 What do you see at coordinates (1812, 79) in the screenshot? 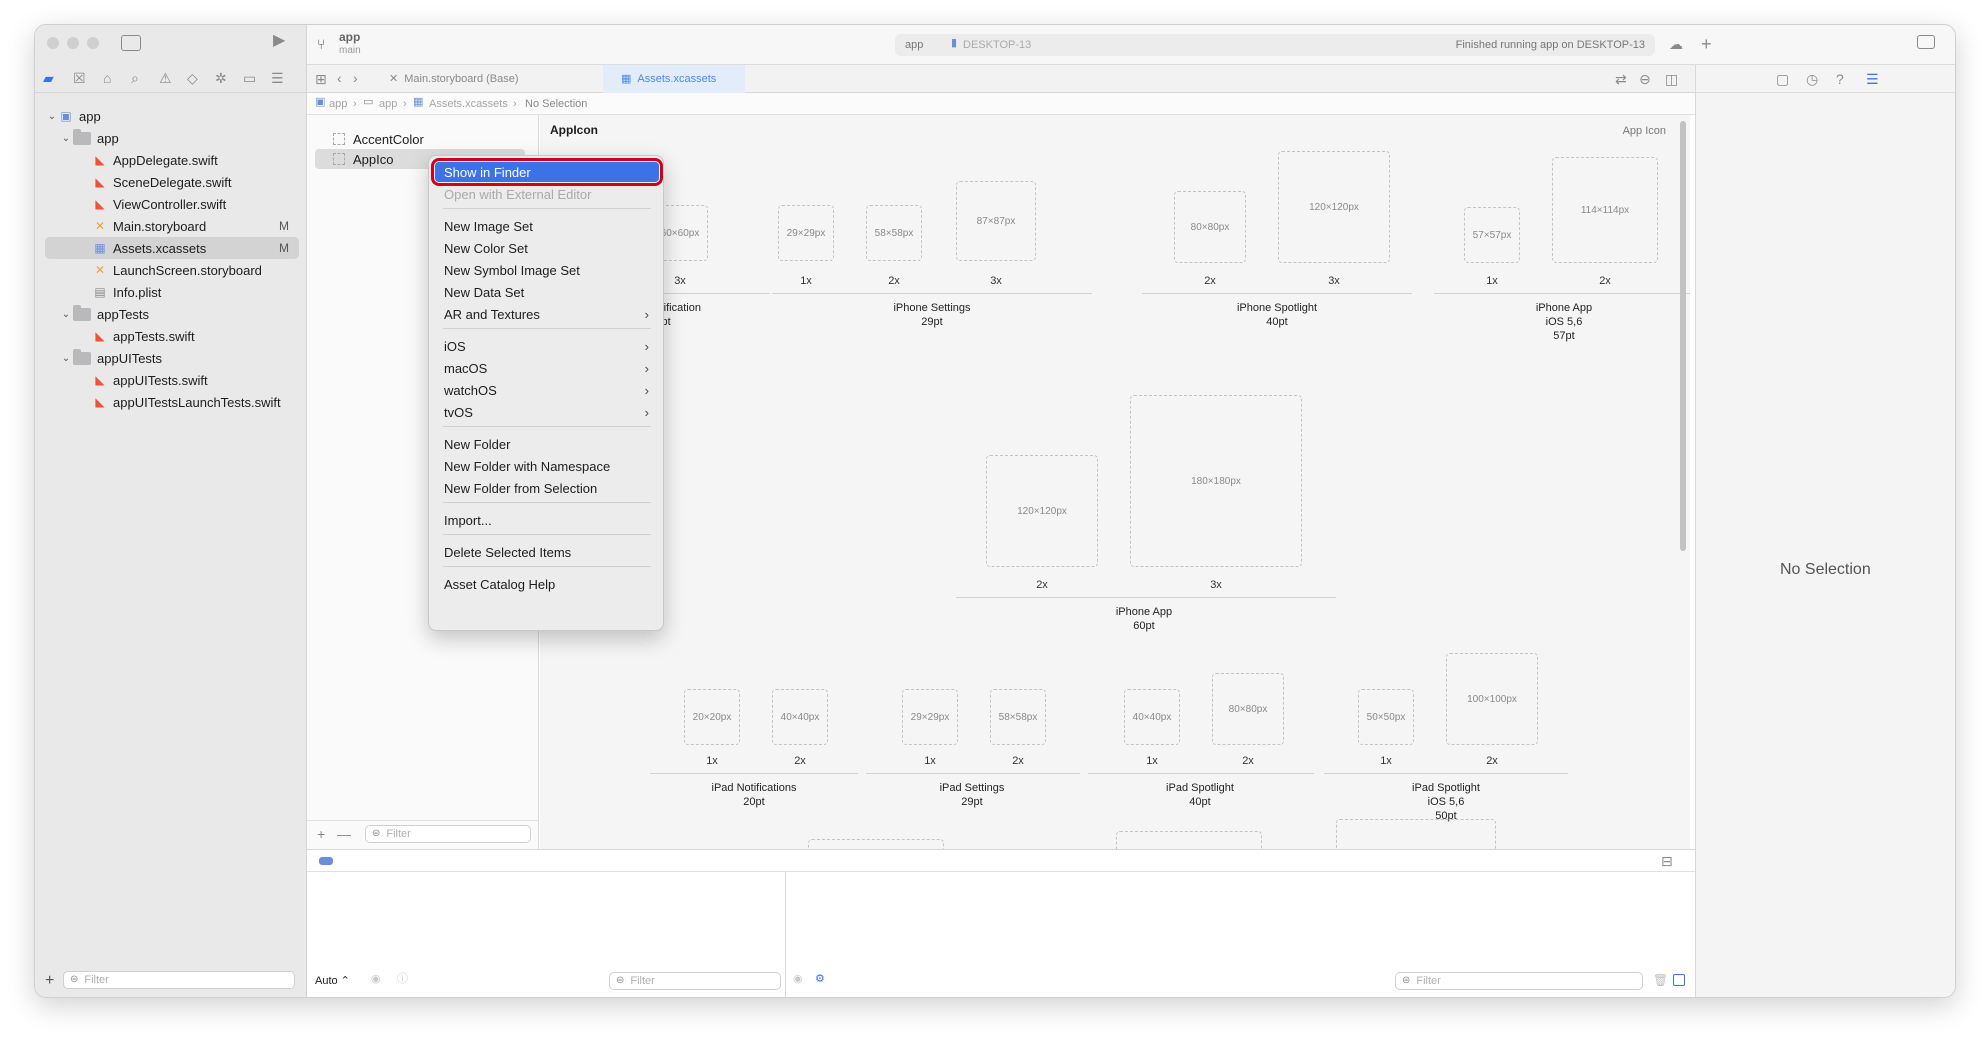
I see `history-inspector-icon: ◷` at bounding box center [1812, 79].